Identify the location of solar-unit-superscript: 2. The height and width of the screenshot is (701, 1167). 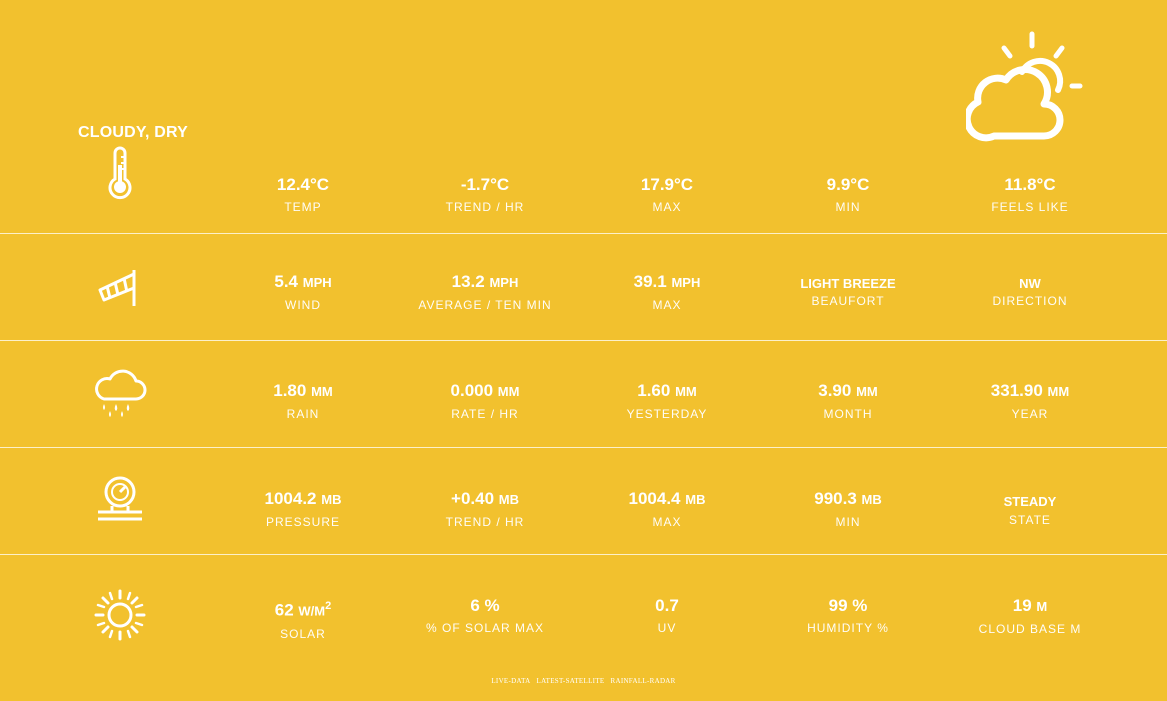
(328, 606).